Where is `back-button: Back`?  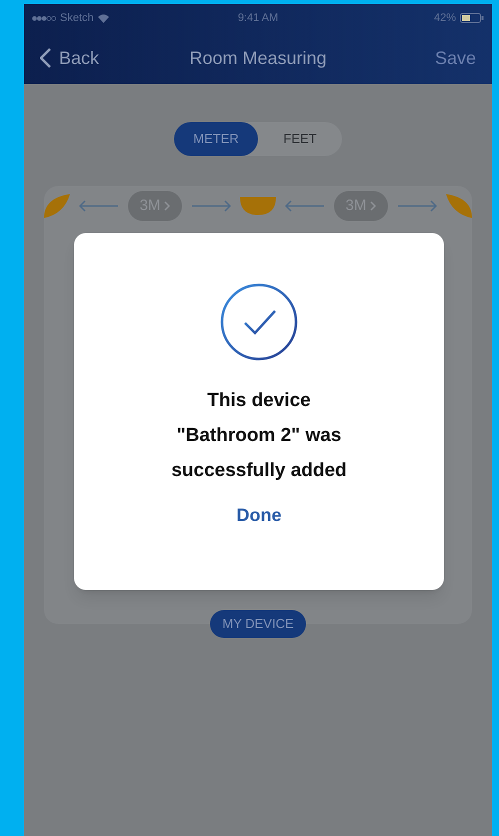
back-button: Back is located at coordinates (95, 58).